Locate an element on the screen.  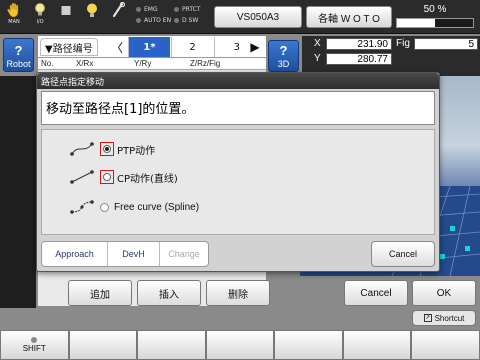
hand-icon: MAN is located at coordinates (14, 17).